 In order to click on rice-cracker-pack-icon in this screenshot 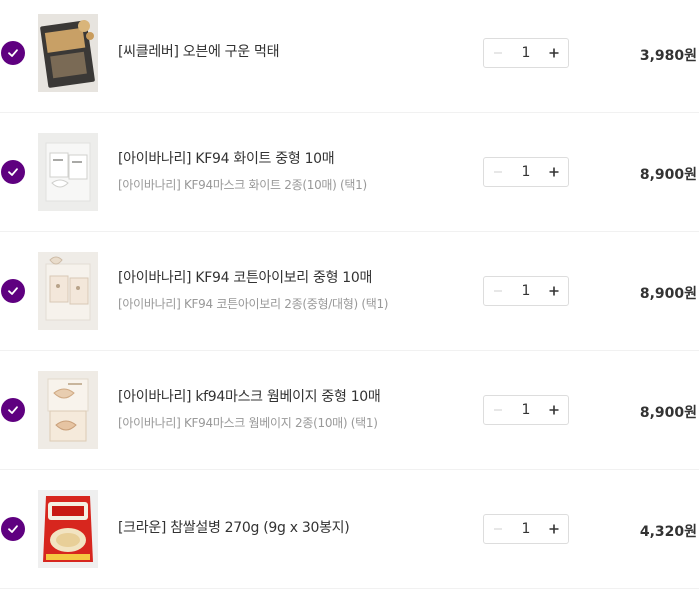, I will do `click(68, 529)`.